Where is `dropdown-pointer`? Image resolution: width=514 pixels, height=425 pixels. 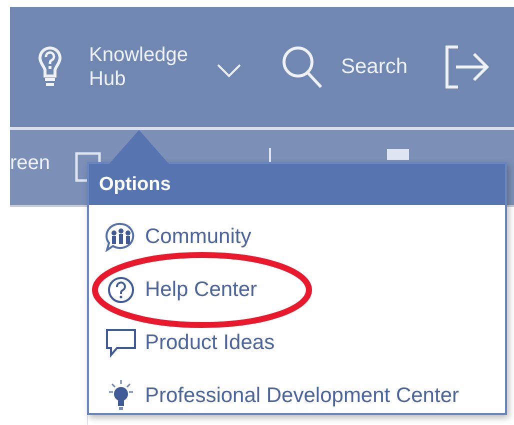 dropdown-pointer is located at coordinates (139, 147).